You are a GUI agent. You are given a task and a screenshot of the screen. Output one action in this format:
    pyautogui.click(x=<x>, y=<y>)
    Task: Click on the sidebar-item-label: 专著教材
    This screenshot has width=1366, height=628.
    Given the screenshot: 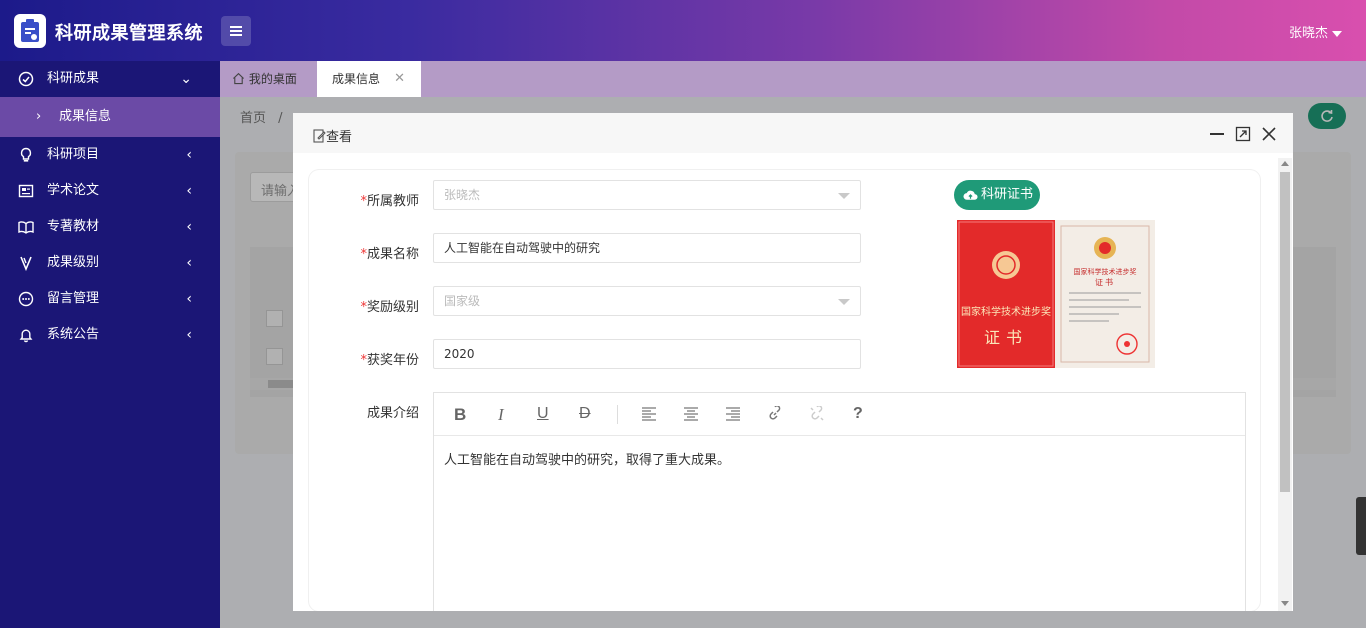 What is the action you would take?
    pyautogui.click(x=73, y=226)
    